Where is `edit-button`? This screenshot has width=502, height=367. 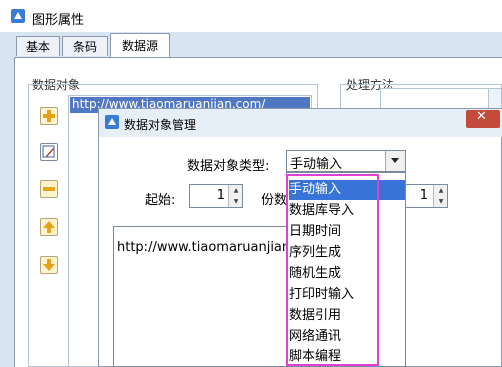
edit-button is located at coordinates (49, 152).